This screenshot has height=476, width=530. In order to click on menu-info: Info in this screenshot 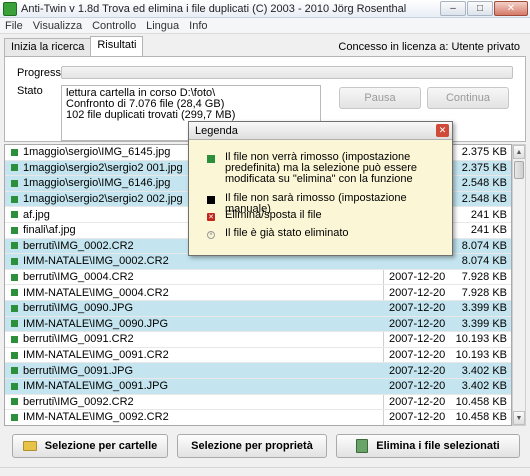, I will do `click(198, 26)`.